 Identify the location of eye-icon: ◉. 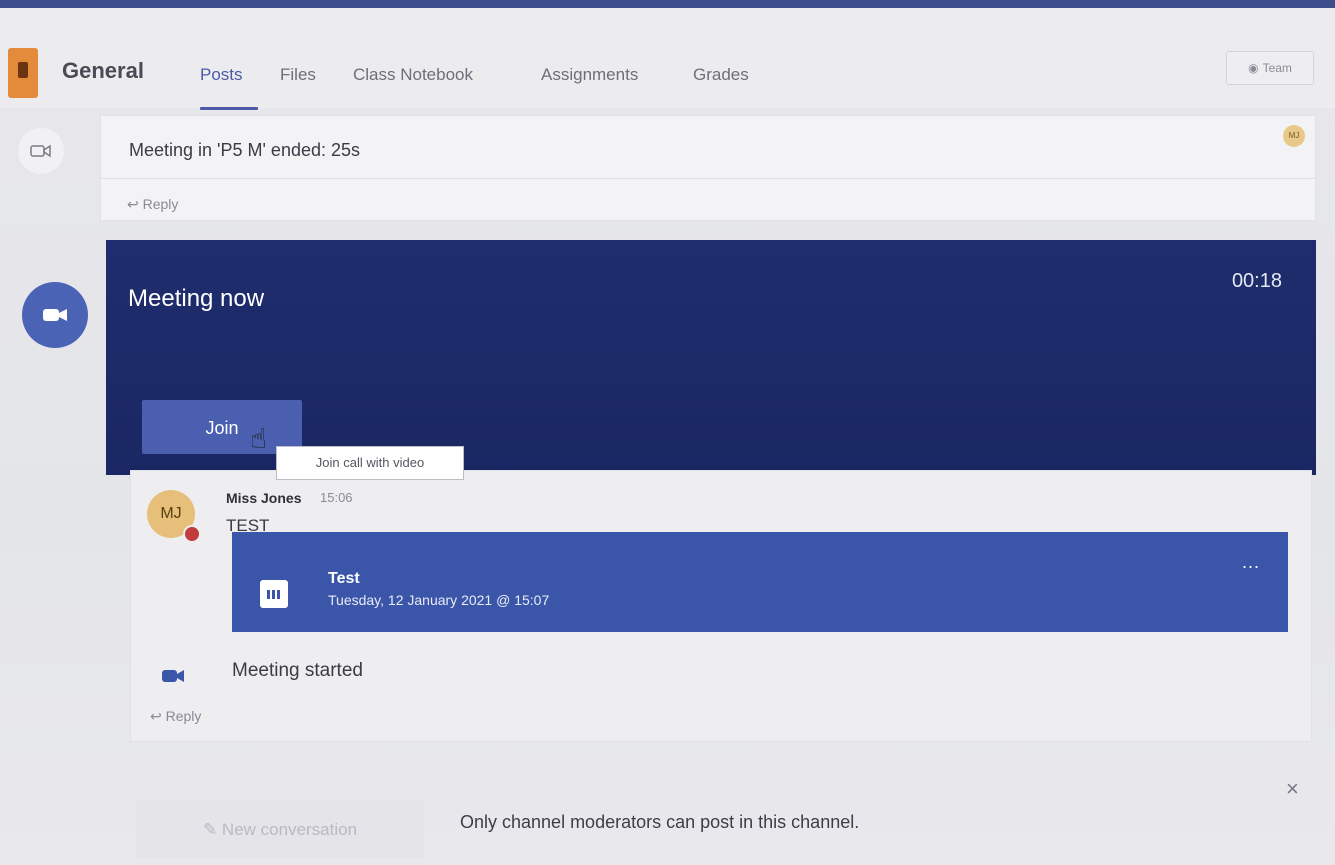
(1253, 68).